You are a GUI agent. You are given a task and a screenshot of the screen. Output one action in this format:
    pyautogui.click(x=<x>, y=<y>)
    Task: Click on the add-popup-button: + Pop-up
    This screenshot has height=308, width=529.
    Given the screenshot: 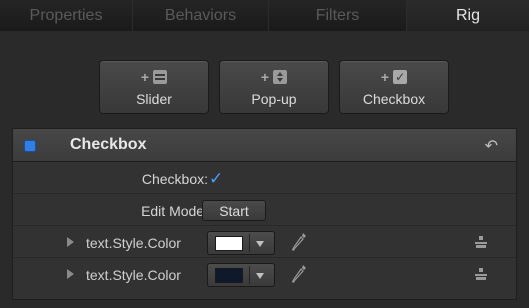 What is the action you would take?
    pyautogui.click(x=274, y=87)
    